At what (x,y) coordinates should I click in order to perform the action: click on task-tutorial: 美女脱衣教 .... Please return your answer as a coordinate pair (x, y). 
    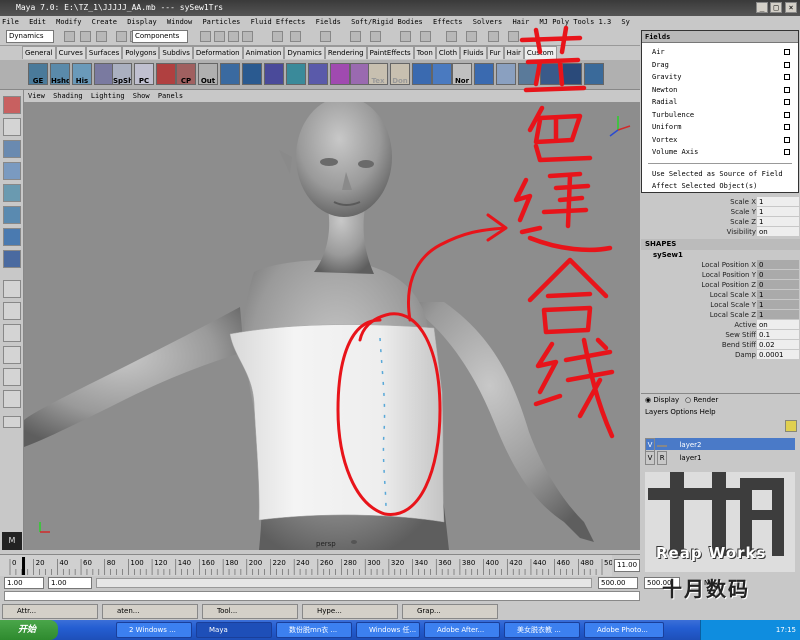
    Looking at the image, I should click on (542, 630).